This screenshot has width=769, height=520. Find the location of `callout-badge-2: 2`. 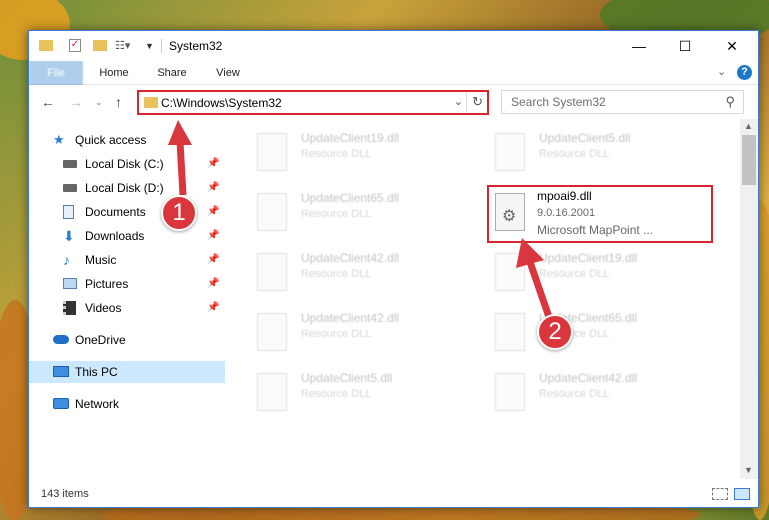

callout-badge-2: 2 is located at coordinates (555, 332).